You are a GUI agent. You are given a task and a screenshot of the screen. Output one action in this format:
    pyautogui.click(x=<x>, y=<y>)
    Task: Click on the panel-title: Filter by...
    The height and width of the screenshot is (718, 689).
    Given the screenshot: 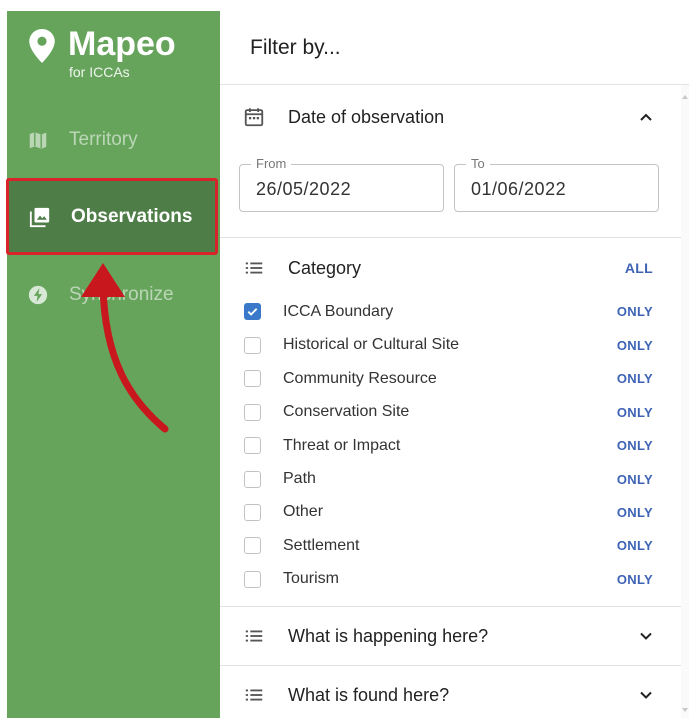 What is the action you would take?
    pyautogui.click(x=454, y=48)
    